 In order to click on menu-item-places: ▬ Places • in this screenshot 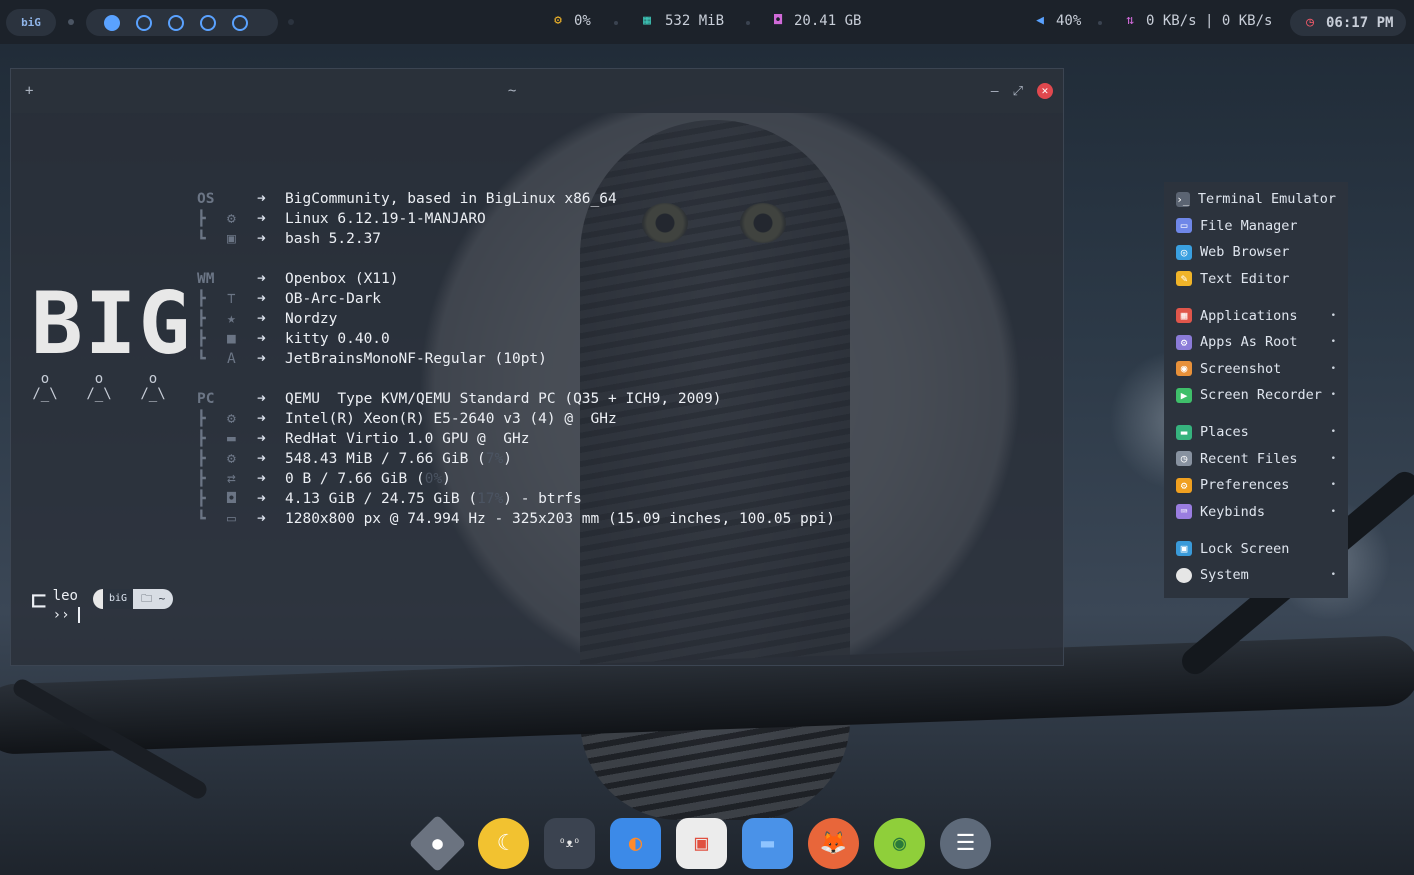, I will do `click(1256, 432)`.